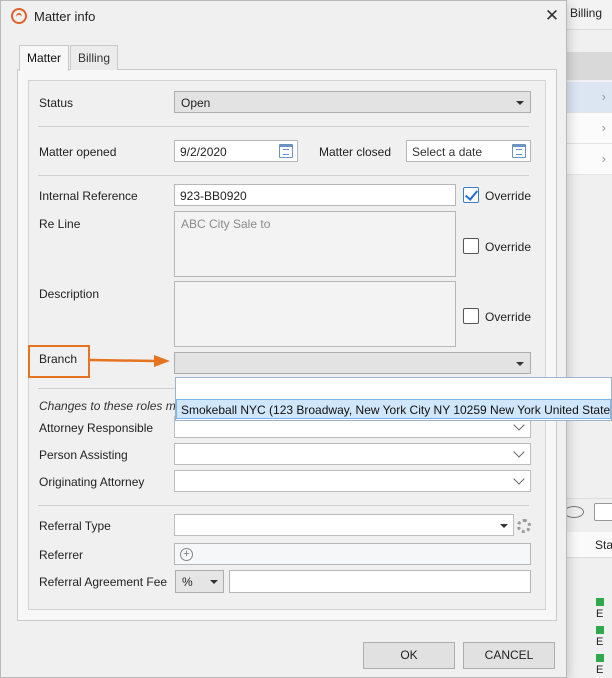 Image resolution: width=612 pixels, height=678 pixels. I want to click on referrer-field, so click(352, 554).